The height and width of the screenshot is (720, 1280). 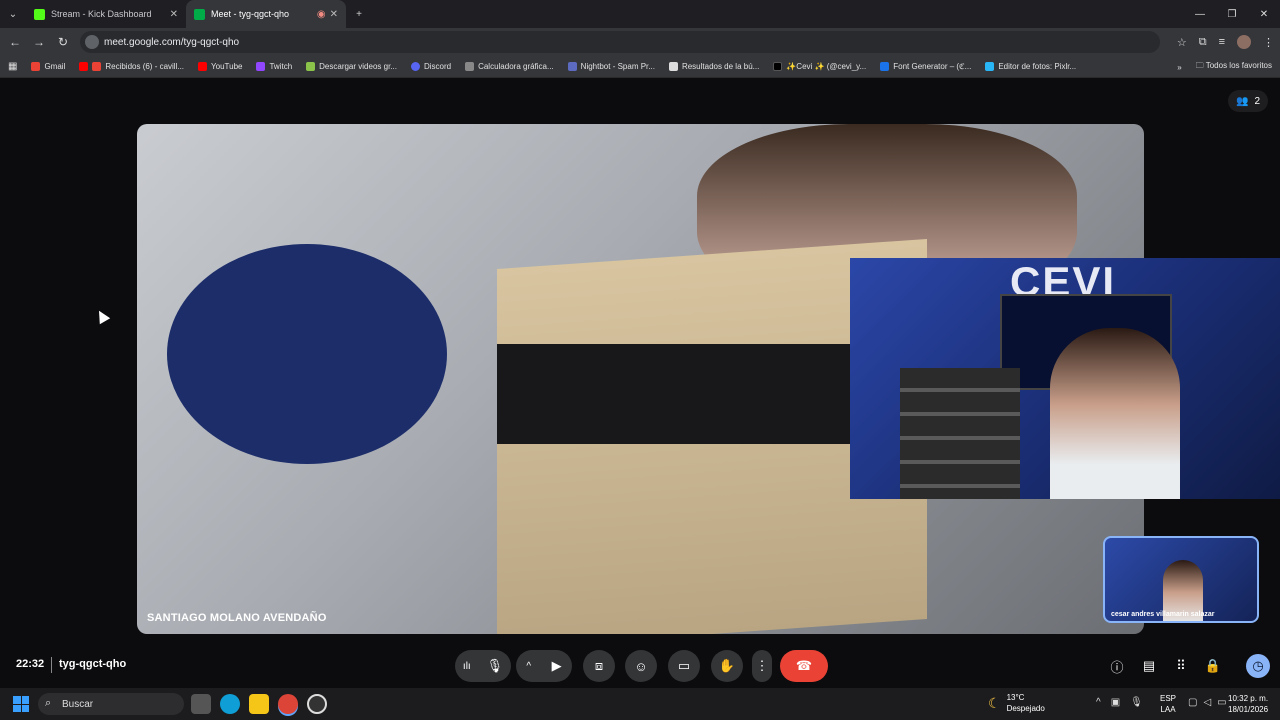 I want to click on chevron-up-icon: ^, so click(x=1098, y=702).